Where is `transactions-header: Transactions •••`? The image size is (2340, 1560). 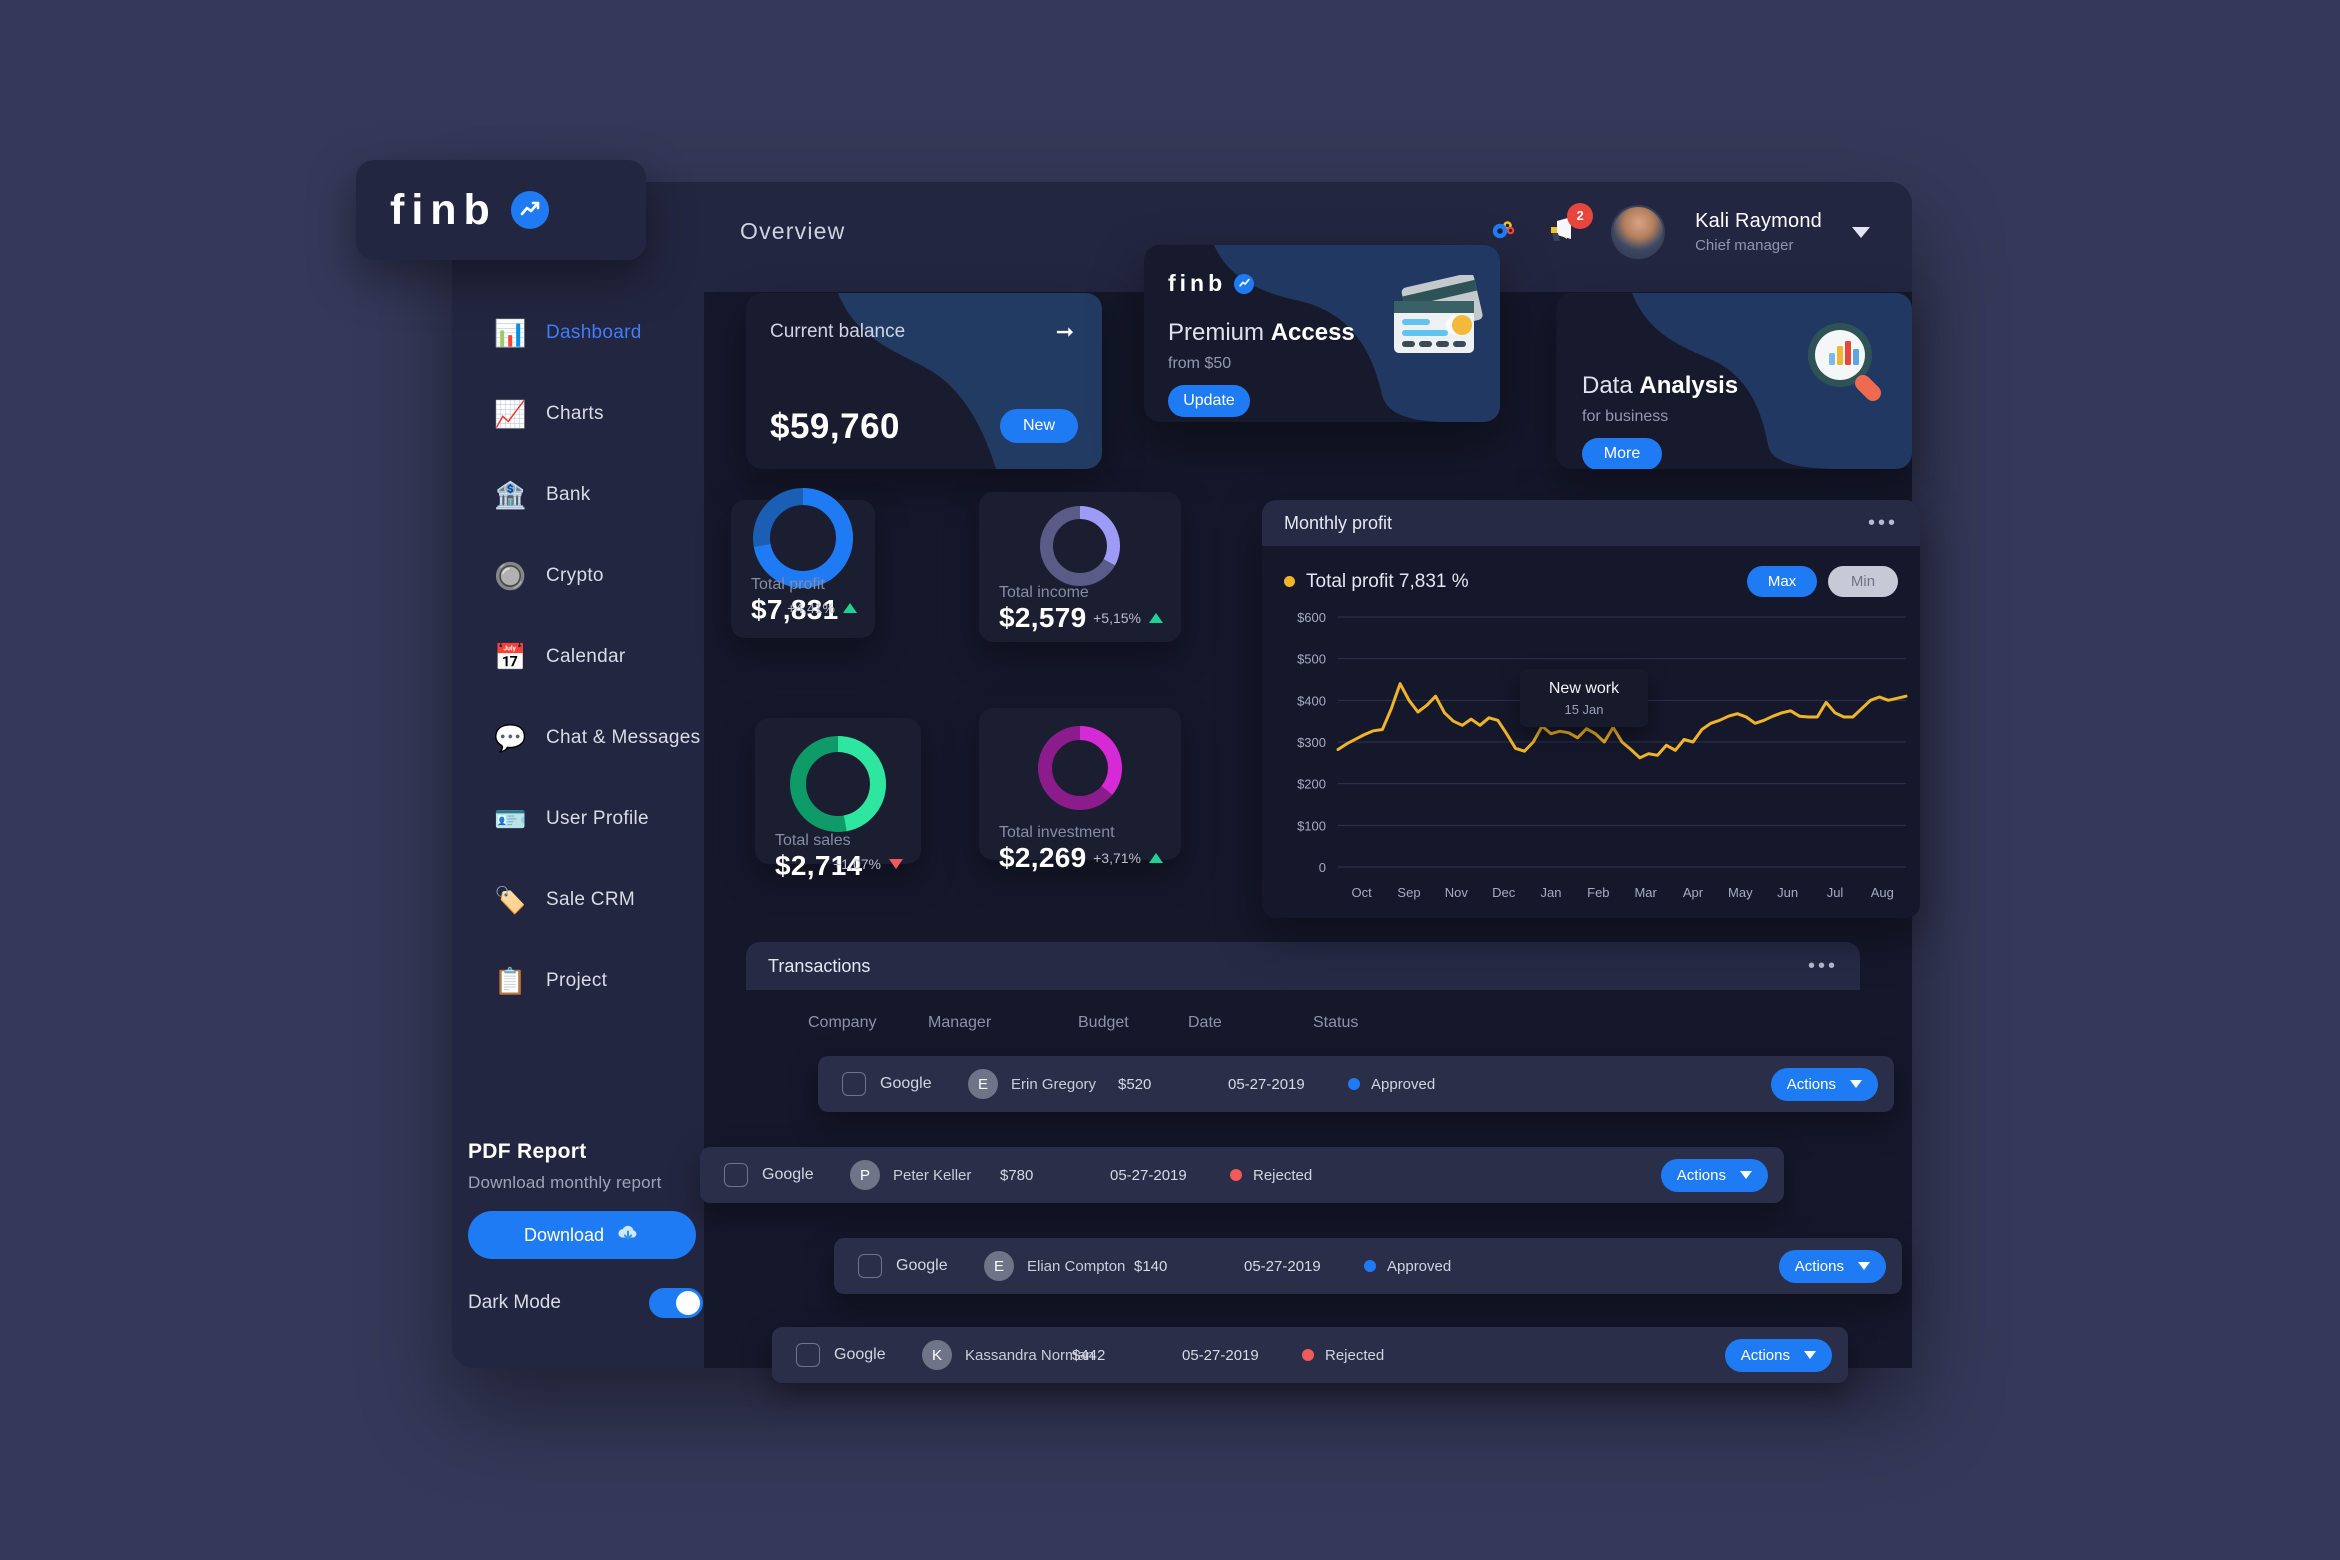 transactions-header: Transactions ••• is located at coordinates (1303, 966).